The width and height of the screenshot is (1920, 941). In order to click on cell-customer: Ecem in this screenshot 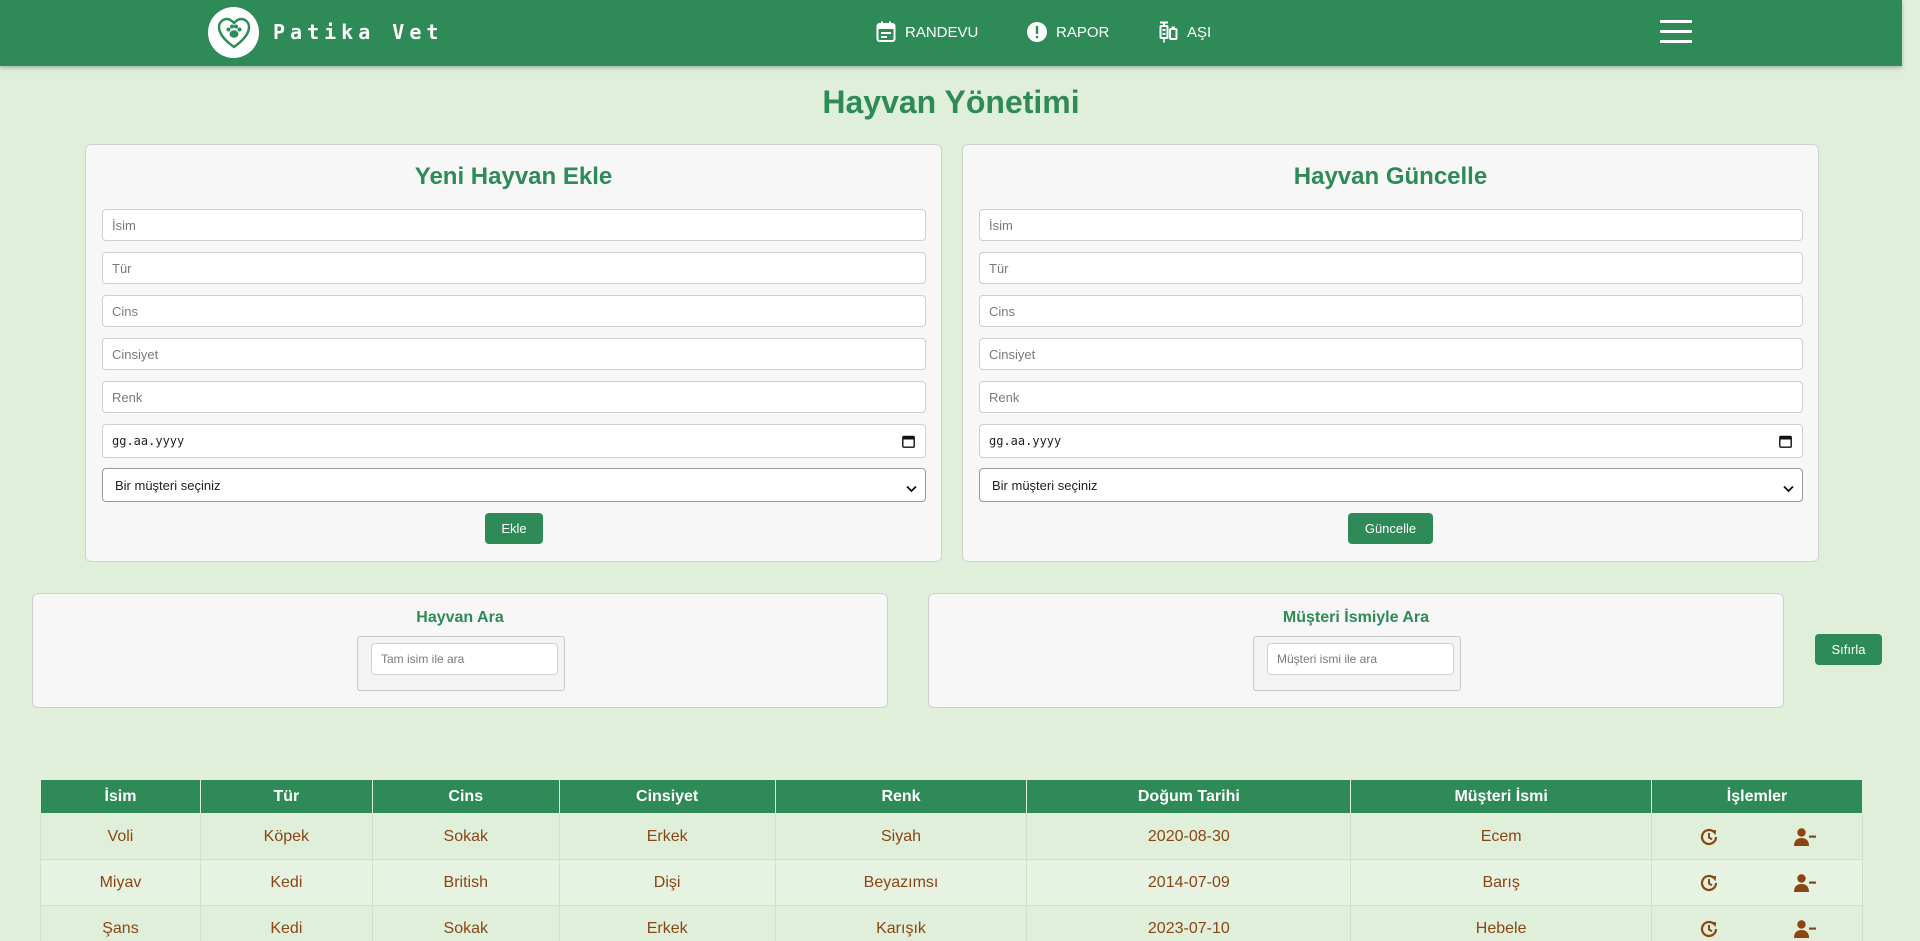, I will do `click(1501, 836)`.